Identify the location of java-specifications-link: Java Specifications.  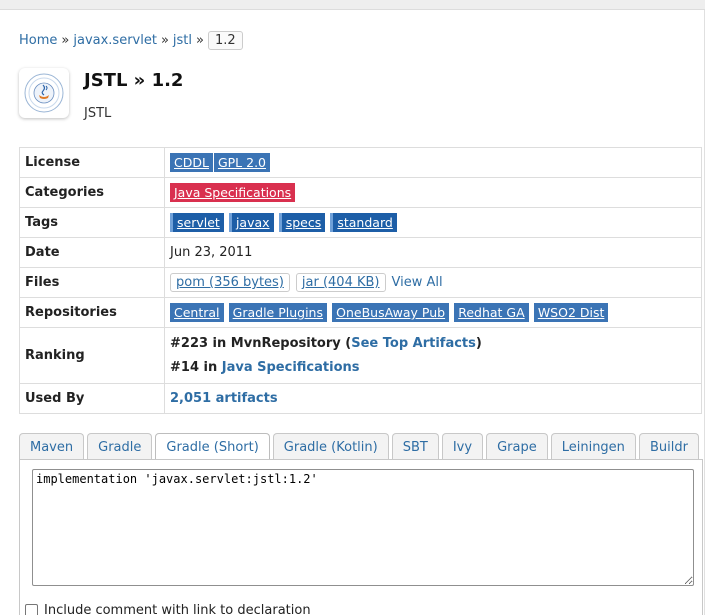
(291, 367).